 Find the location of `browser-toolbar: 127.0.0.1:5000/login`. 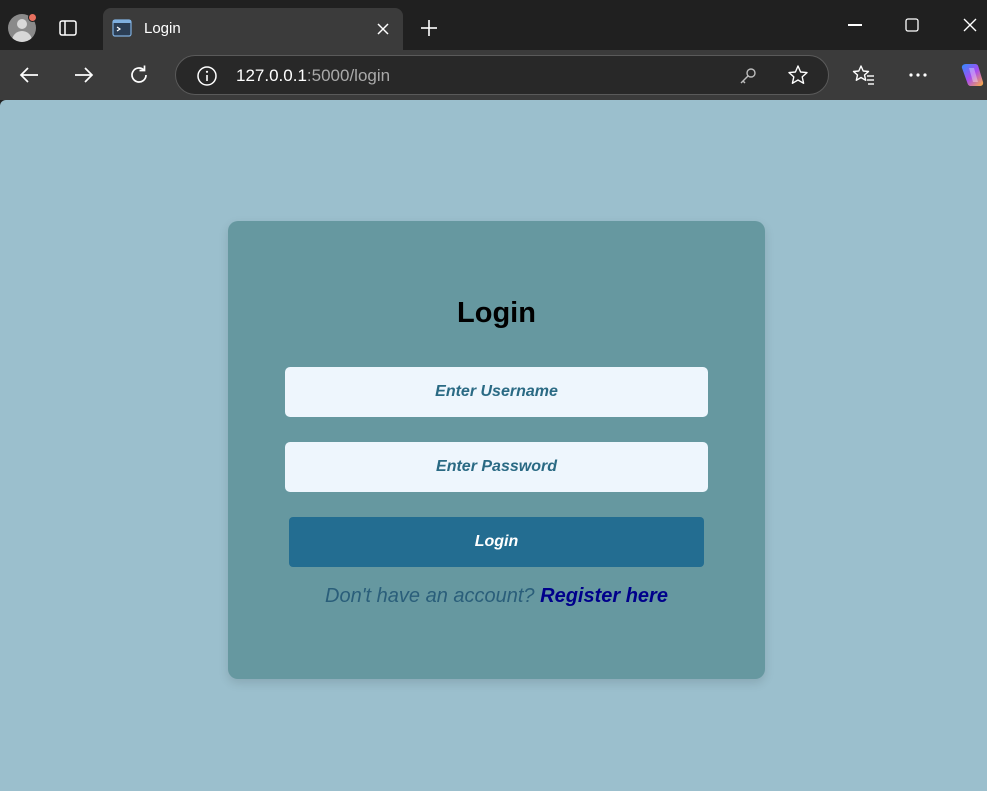

browser-toolbar: 127.0.0.1:5000/login is located at coordinates (493, 75).